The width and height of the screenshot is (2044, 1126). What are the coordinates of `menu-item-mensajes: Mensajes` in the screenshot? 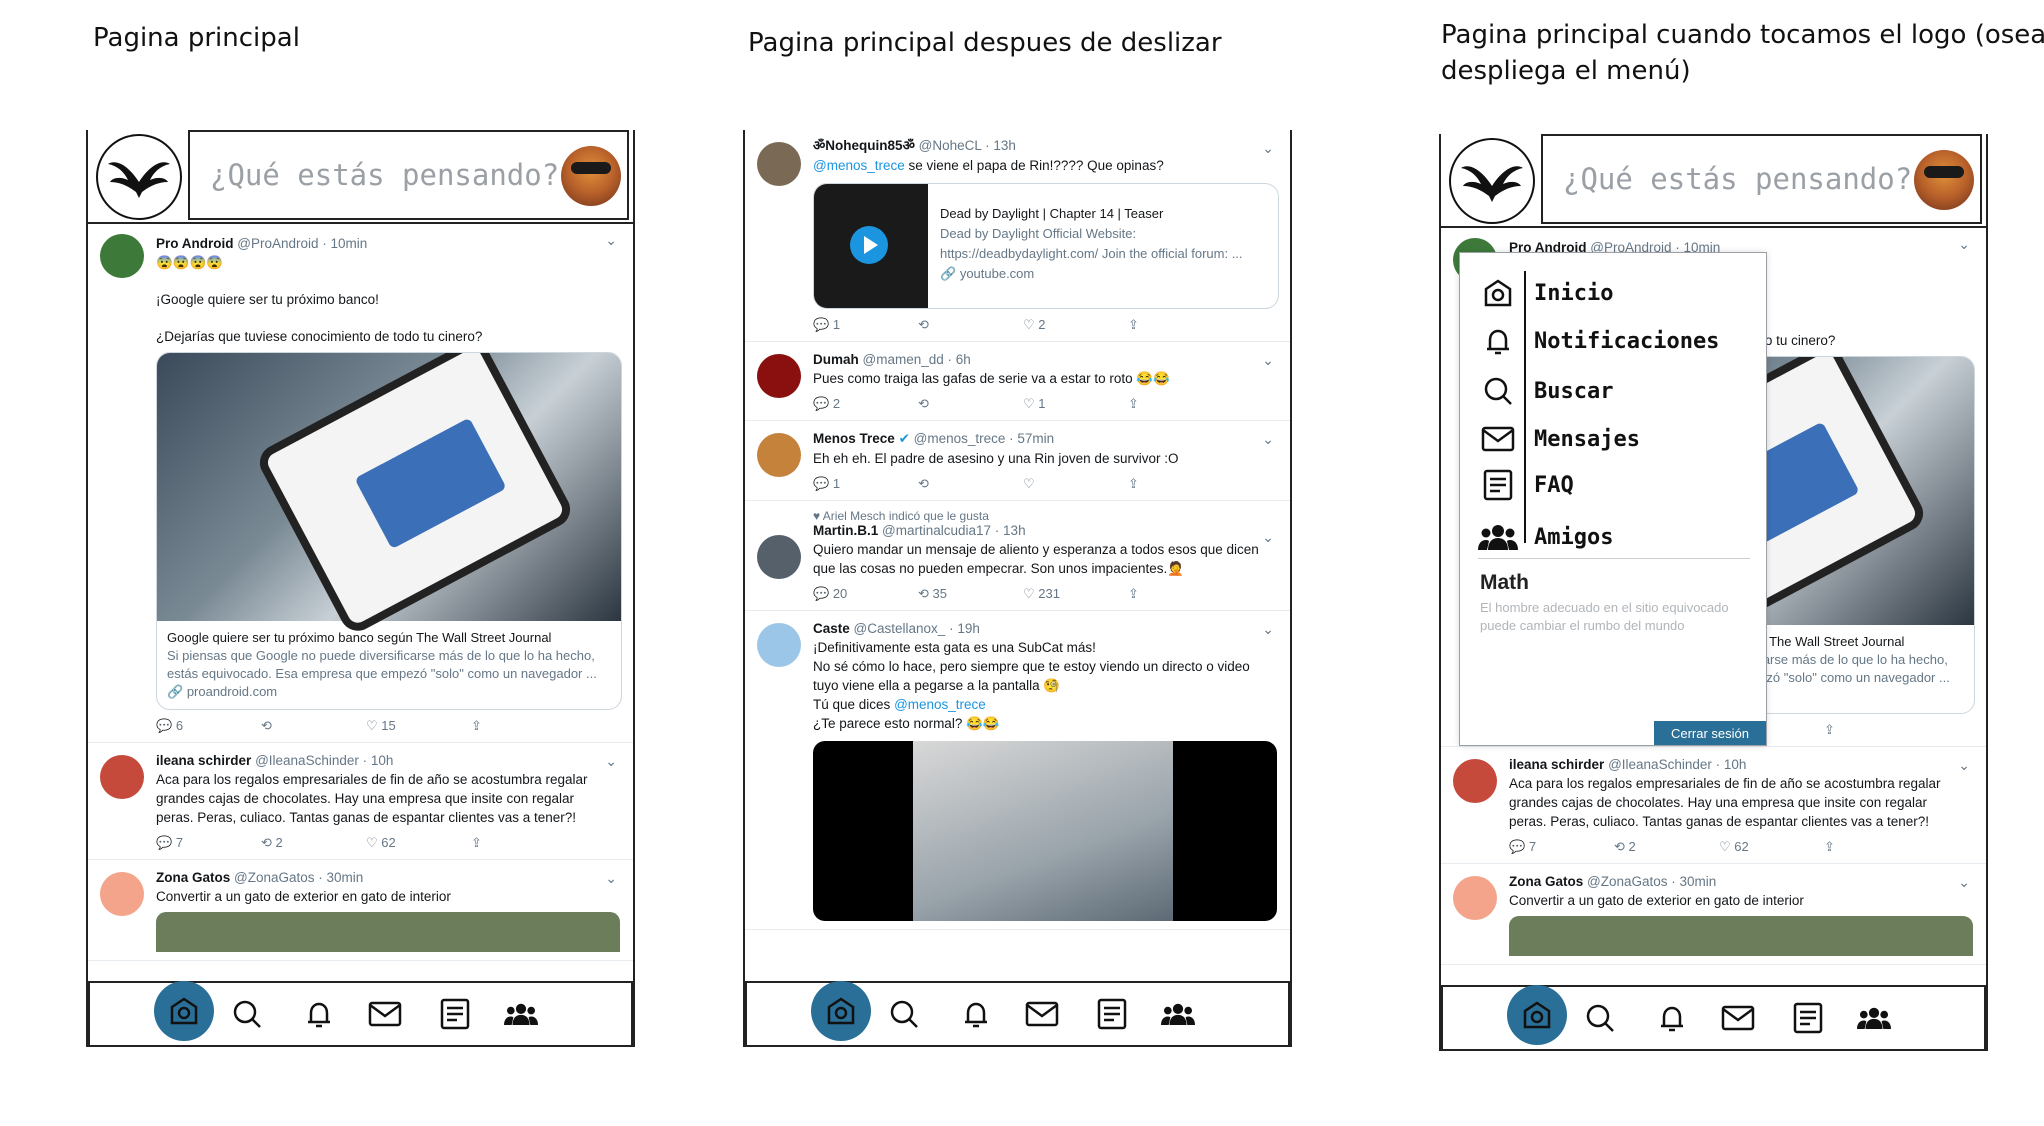 It's located at (1559, 439).